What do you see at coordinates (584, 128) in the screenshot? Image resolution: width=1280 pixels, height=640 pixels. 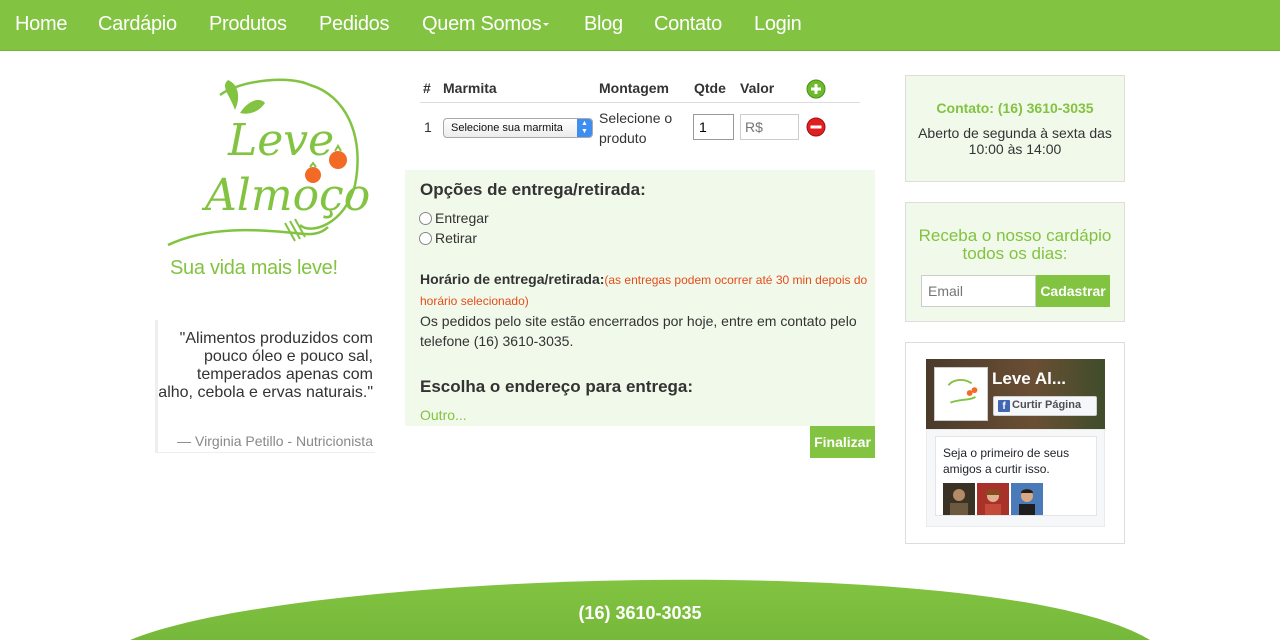 I see `select-arrows-icon: ▲ ▼` at bounding box center [584, 128].